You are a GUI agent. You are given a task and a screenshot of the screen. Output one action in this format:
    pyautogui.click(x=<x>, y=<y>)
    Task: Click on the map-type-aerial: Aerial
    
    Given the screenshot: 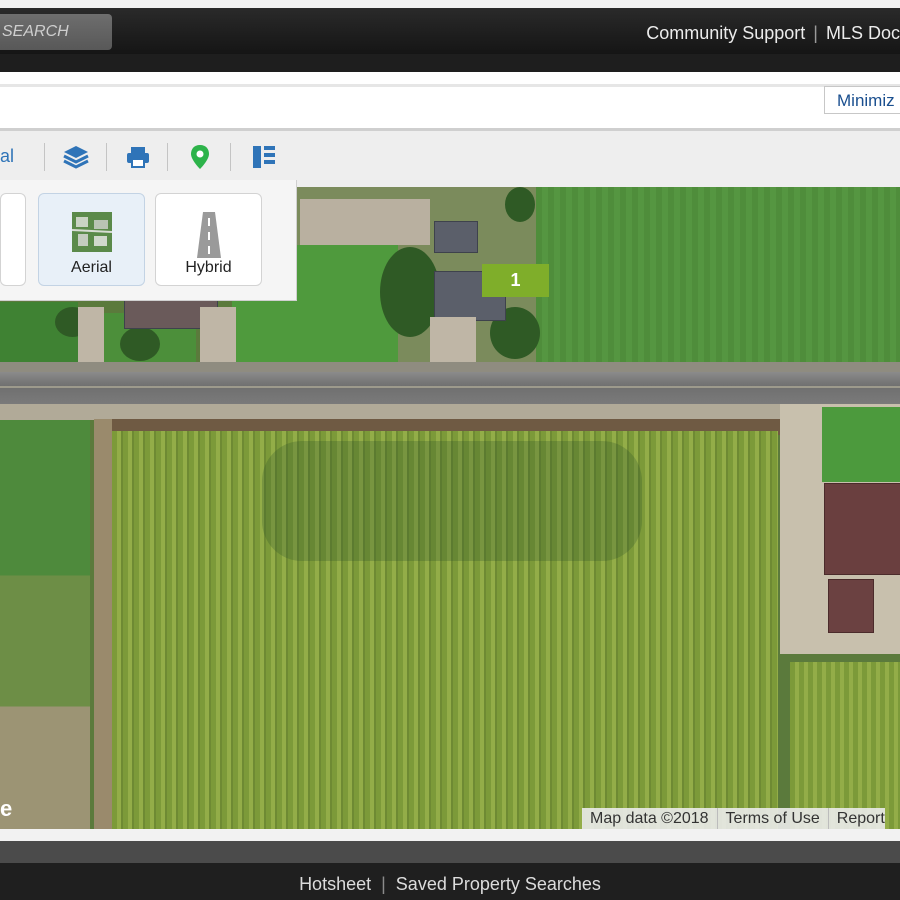 What is the action you would take?
    pyautogui.click(x=91, y=239)
    